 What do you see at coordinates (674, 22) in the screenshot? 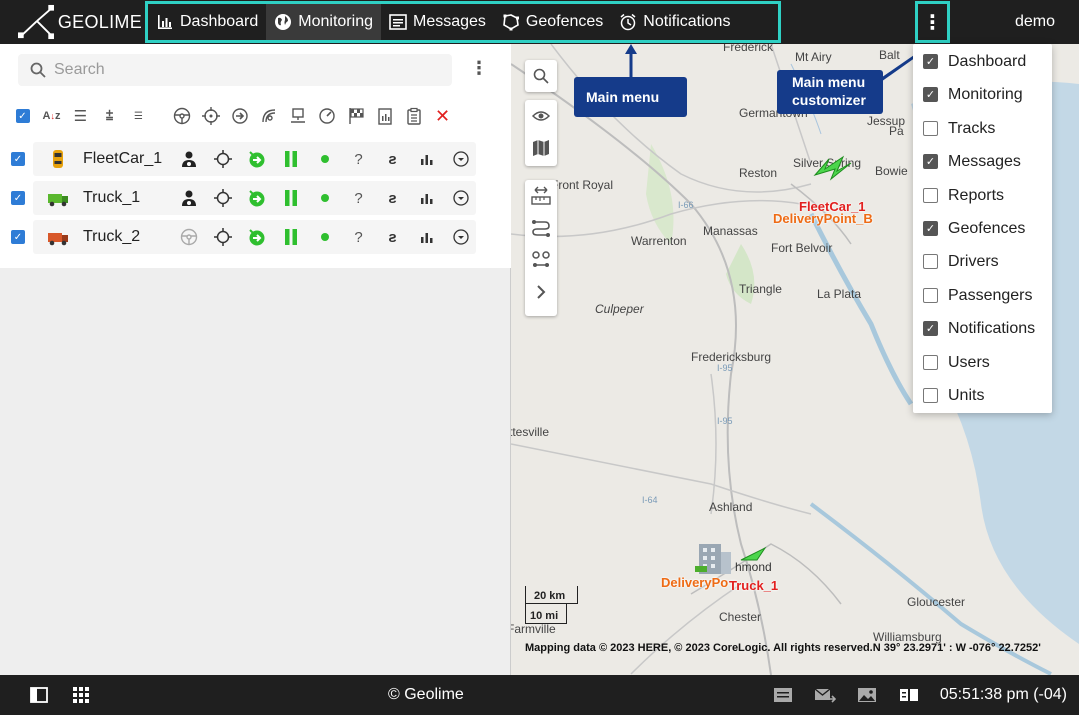
I see `menu-item-notifications: Notifications` at bounding box center [674, 22].